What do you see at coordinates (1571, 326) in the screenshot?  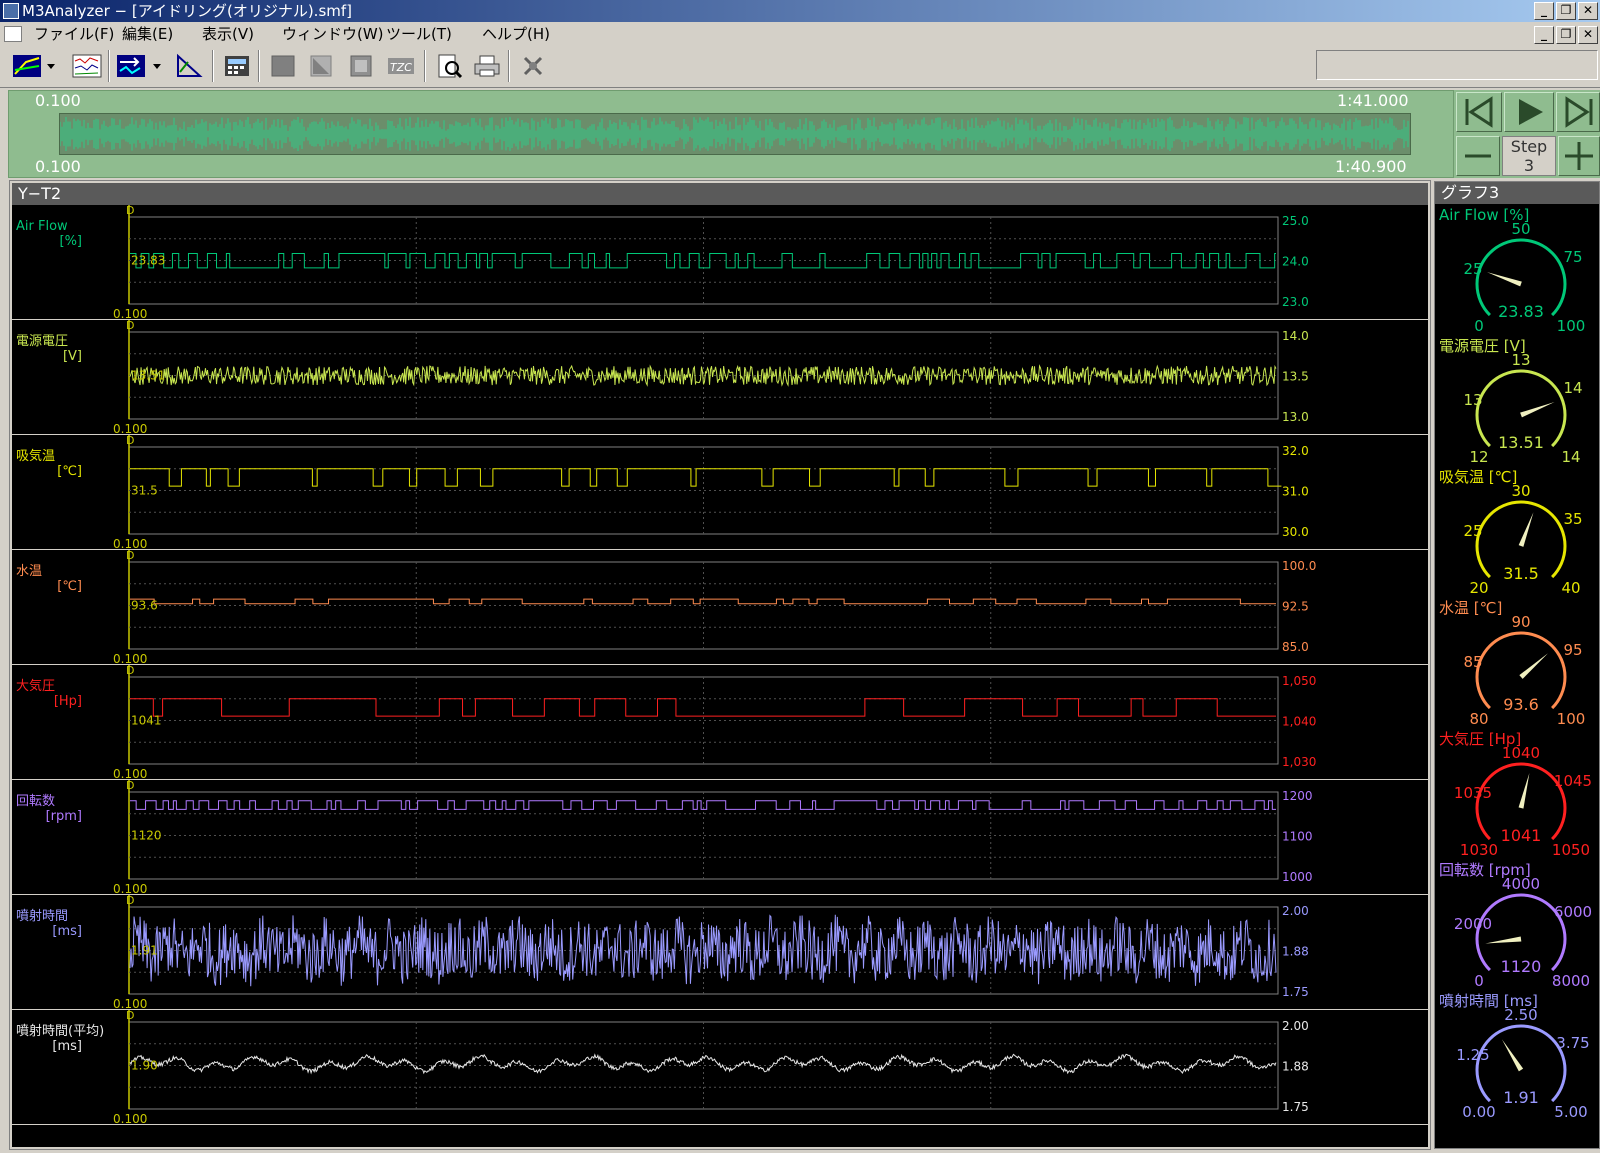 I see `gauge-tick-max: 100` at bounding box center [1571, 326].